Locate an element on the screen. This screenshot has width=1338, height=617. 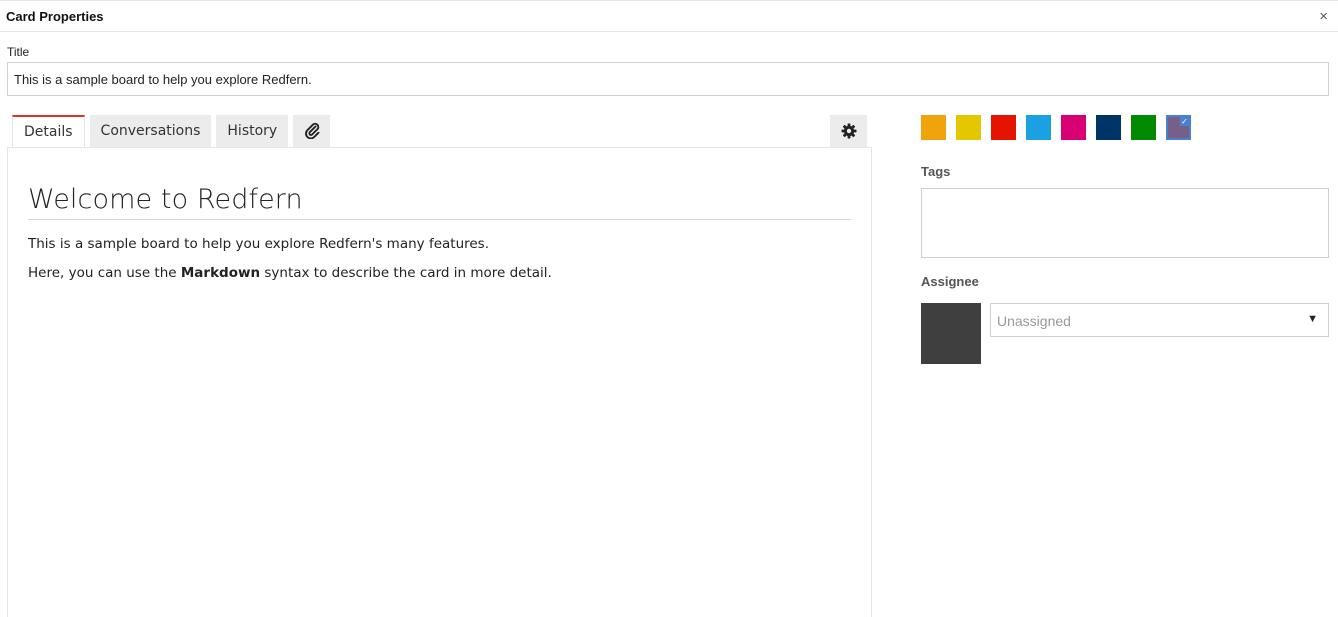
tab-attachments is located at coordinates (312, 131).